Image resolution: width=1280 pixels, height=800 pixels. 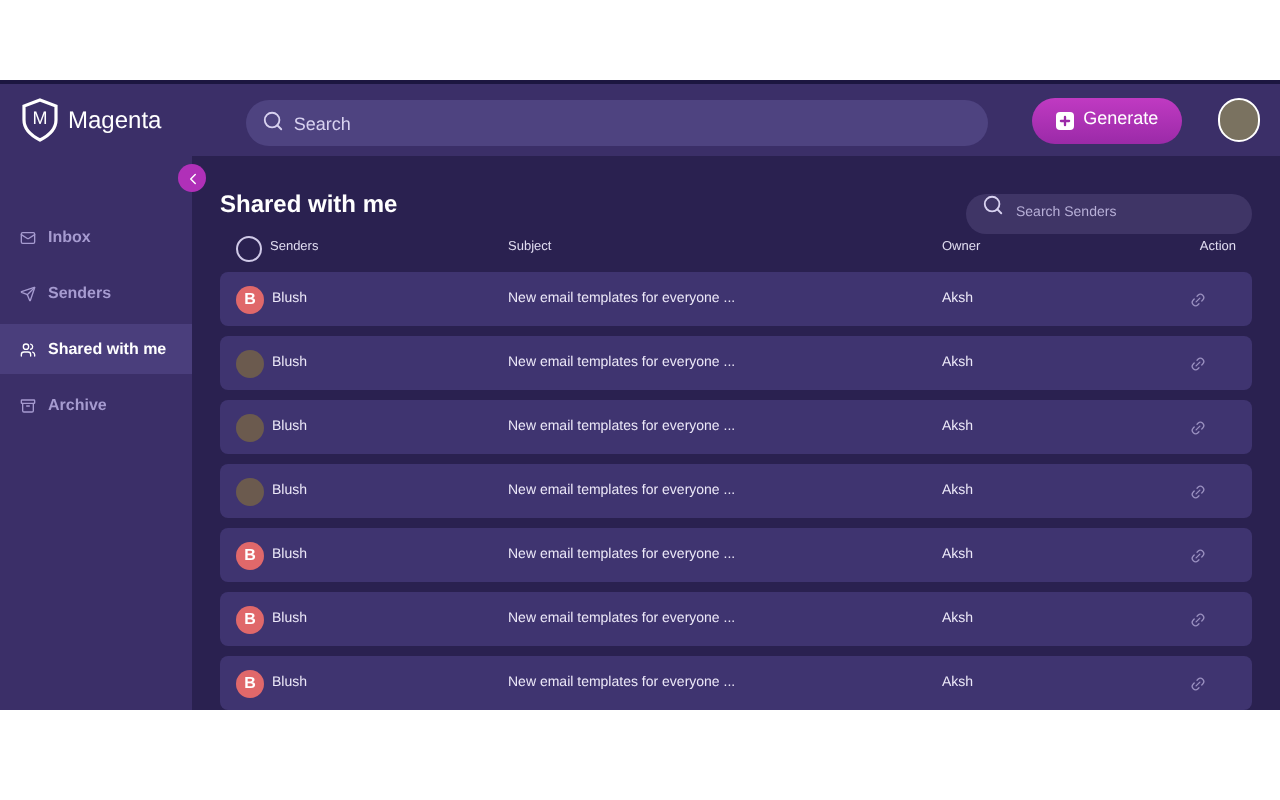 I want to click on archive-icon, so click(x=28, y=405).